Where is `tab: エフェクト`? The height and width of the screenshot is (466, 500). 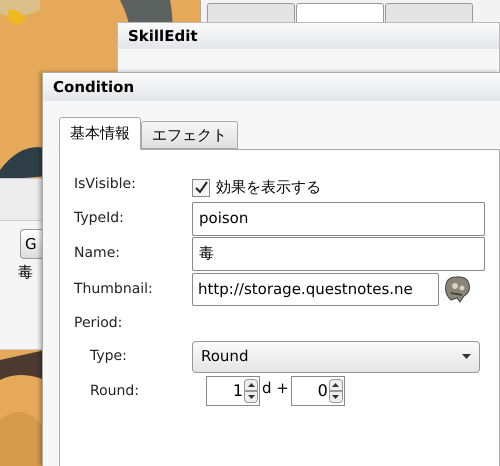 tab: エフェクト is located at coordinates (189, 135).